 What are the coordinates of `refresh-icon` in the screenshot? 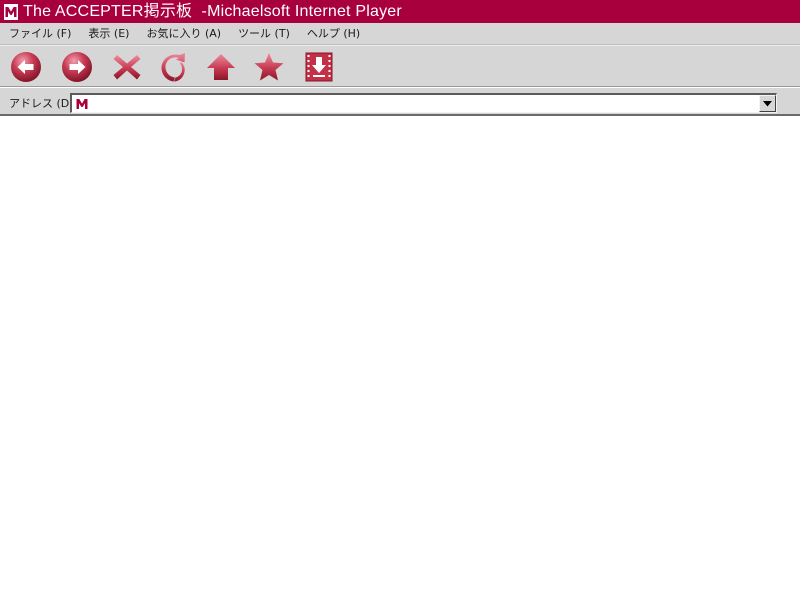 It's located at (173, 67).